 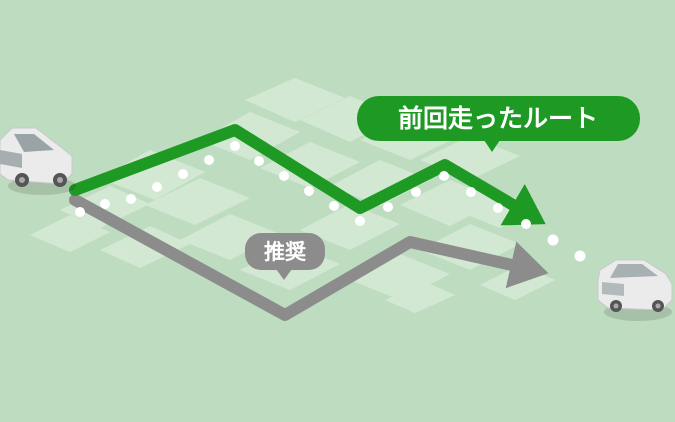 What do you see at coordinates (38, 161) in the screenshot?
I see `start-car-icon` at bounding box center [38, 161].